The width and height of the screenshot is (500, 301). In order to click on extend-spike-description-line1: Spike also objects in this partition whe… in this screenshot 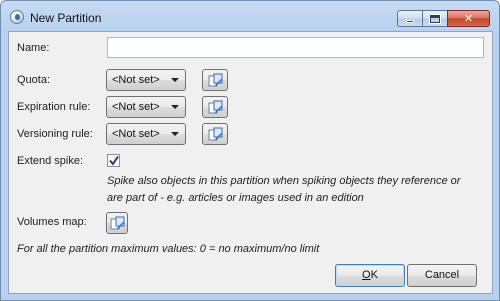, I will do `click(284, 181)`.